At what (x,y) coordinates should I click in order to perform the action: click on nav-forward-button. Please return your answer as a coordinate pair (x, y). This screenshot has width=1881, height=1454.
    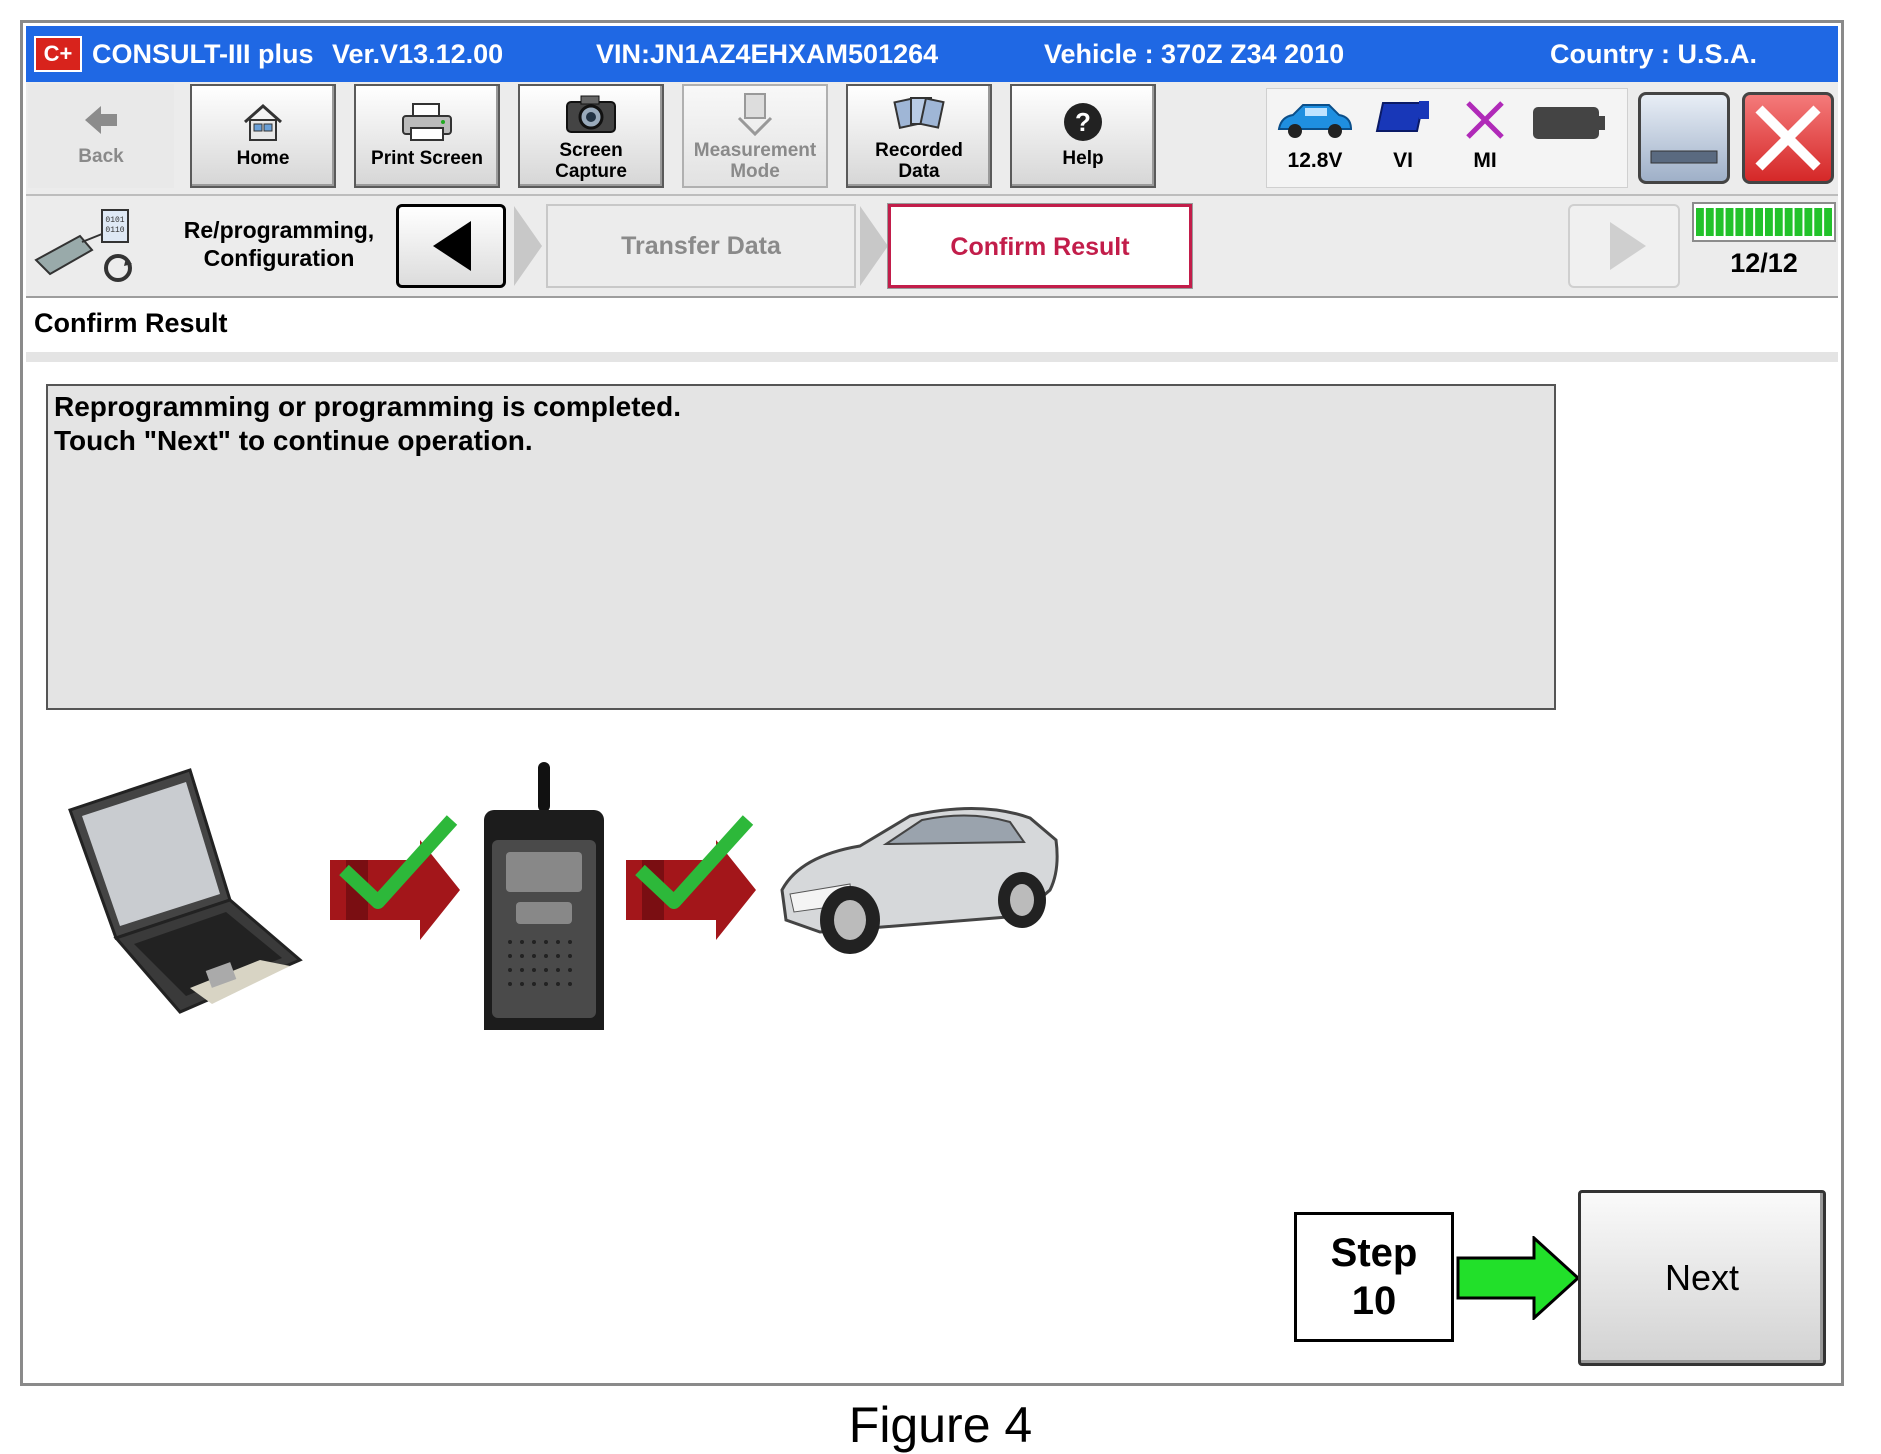
    Looking at the image, I should click on (1624, 246).